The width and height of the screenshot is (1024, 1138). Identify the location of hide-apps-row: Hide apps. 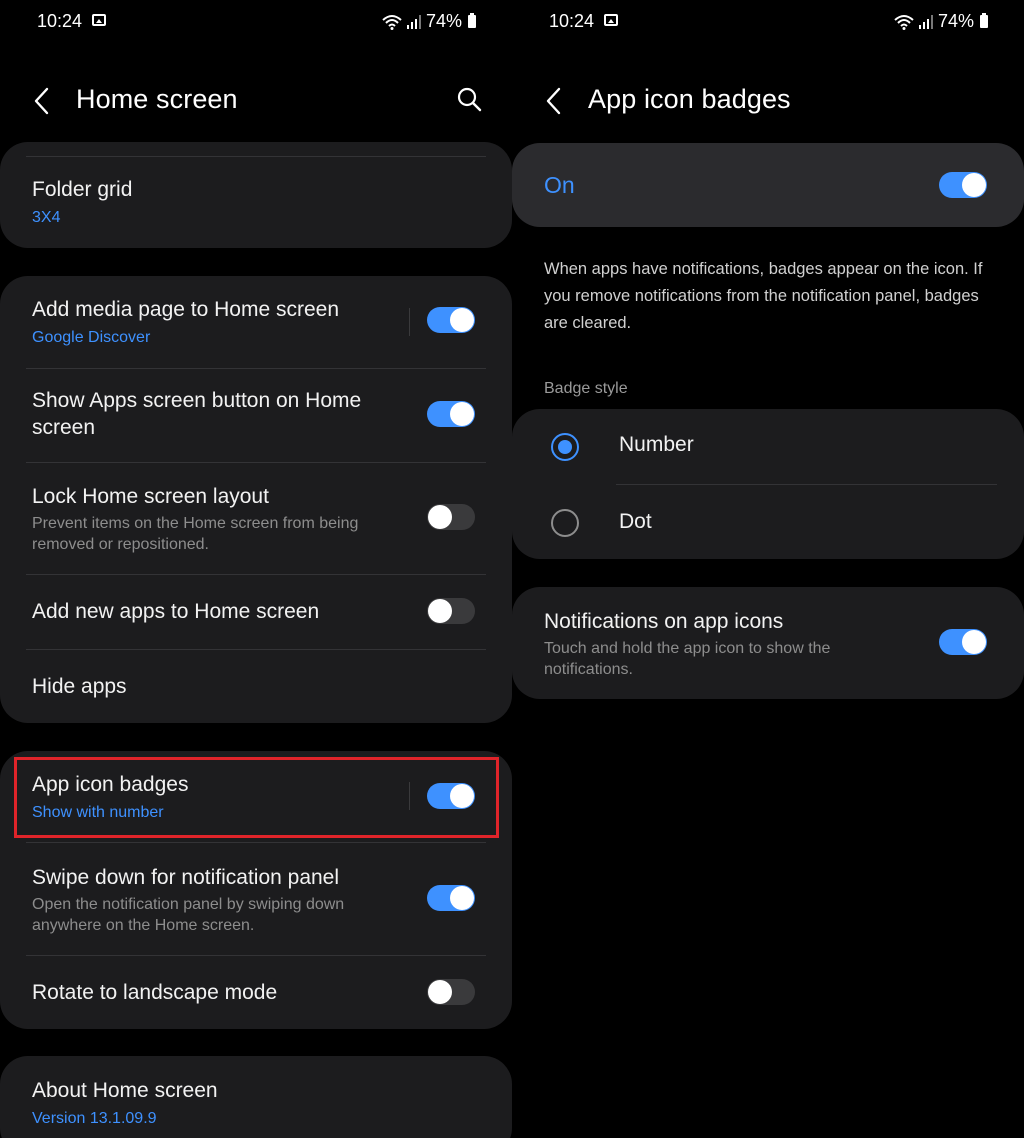
(256, 686).